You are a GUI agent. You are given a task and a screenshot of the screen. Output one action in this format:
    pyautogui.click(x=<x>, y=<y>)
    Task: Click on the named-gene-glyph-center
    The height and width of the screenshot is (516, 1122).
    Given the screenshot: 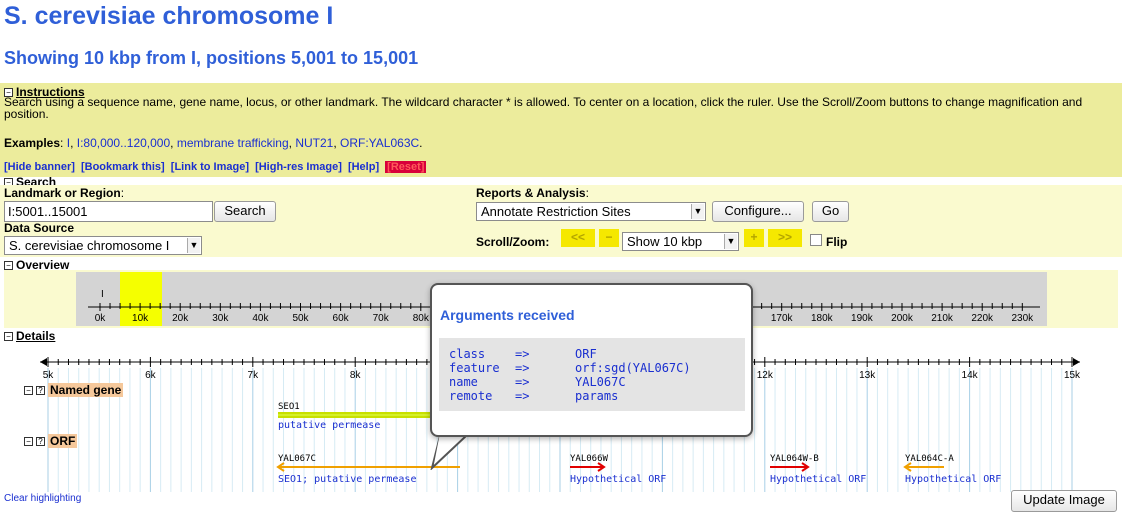 What is the action you would take?
    pyautogui.click(x=354, y=415)
    